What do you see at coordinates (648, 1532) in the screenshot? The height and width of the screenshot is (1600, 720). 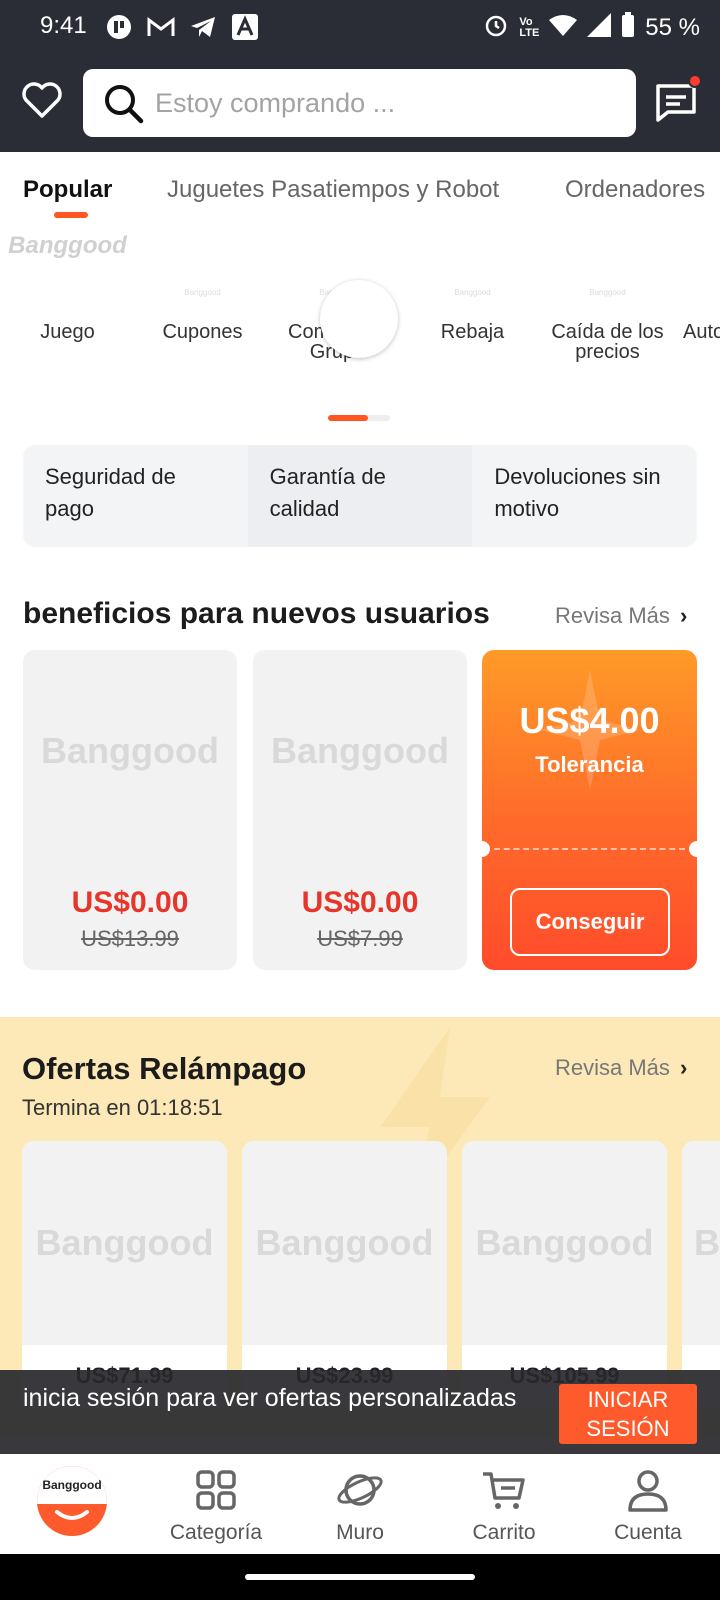 I see `nav-label: Cuenta` at bounding box center [648, 1532].